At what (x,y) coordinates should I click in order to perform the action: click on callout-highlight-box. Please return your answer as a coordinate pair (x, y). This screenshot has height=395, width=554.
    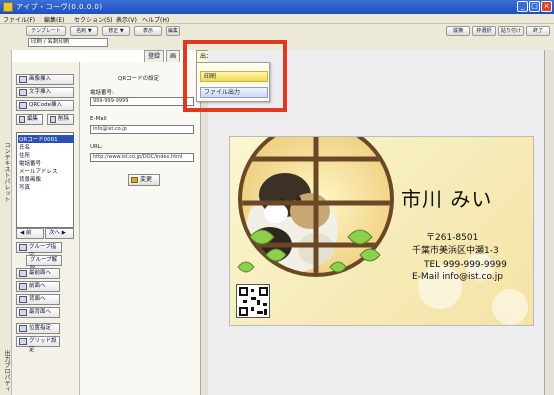
    Looking at the image, I should click on (235, 76).